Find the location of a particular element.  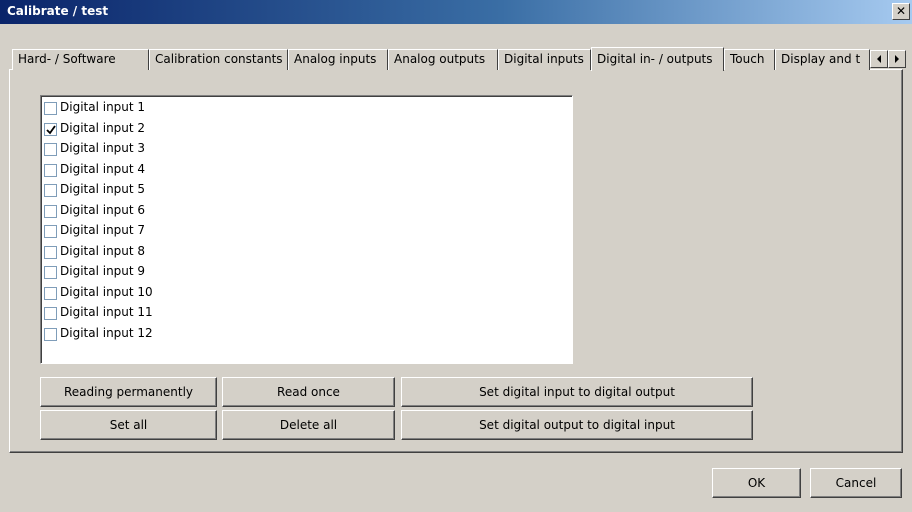

tab-display: Display and t is located at coordinates (822, 59).